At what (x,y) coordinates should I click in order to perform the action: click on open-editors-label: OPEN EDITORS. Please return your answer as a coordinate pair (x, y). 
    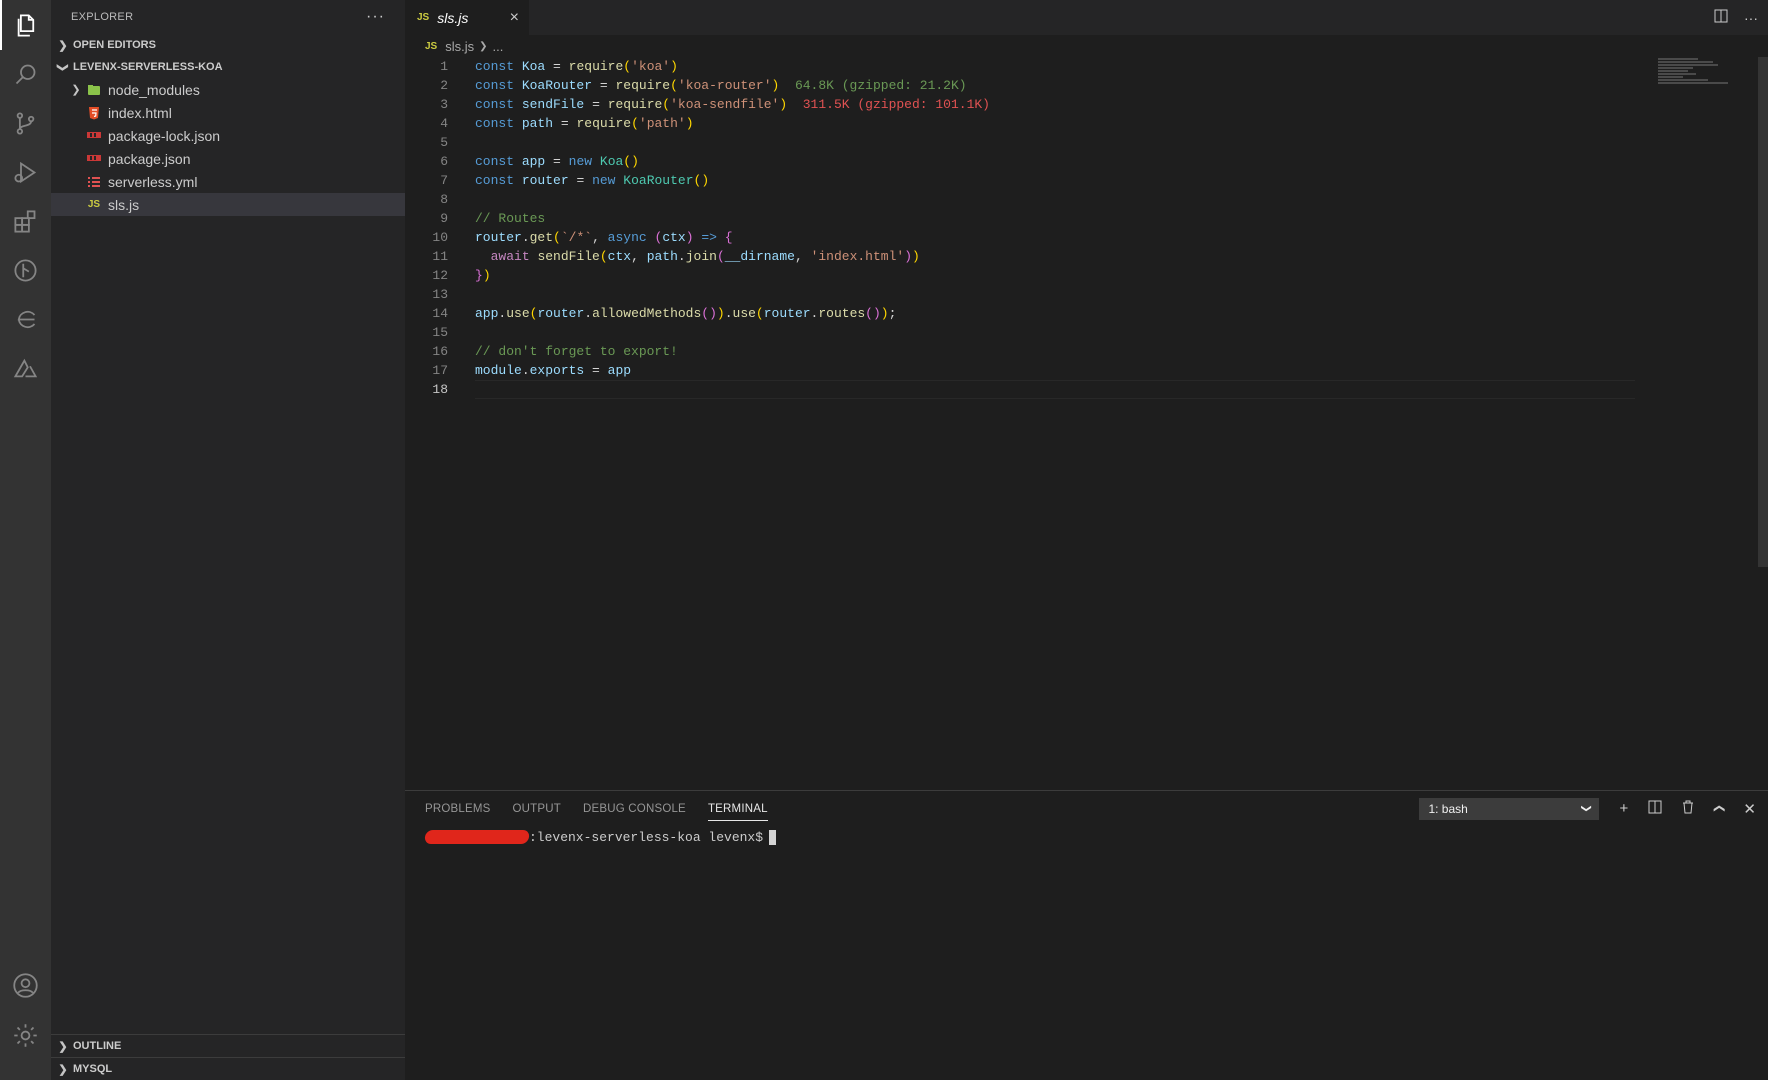
    Looking at the image, I should click on (114, 45).